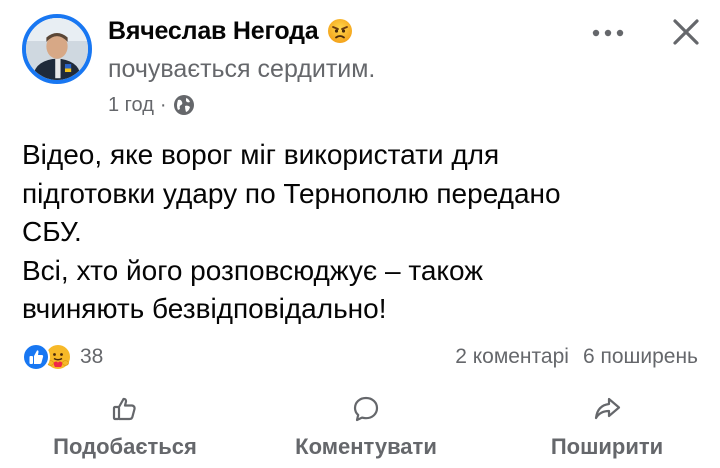 The image size is (720, 468). I want to click on post-text-line: вчиняють безвідповідально!, so click(204, 308).